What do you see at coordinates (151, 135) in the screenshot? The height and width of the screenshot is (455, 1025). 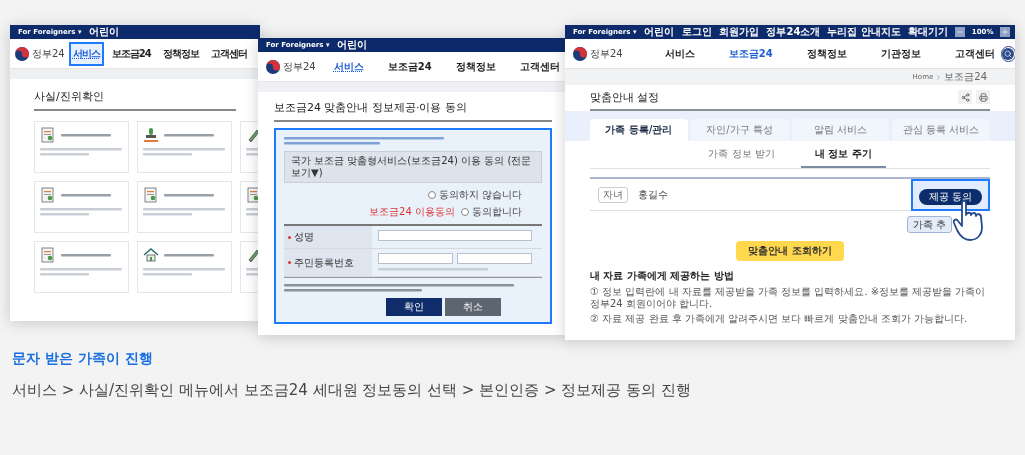 I see `stamp-icon` at bounding box center [151, 135].